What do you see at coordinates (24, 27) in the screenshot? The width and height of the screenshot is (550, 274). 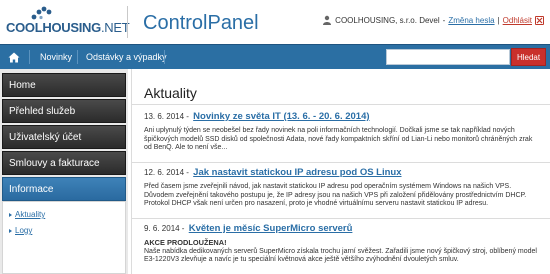 I see `logo-text-cool: COOL` at bounding box center [24, 27].